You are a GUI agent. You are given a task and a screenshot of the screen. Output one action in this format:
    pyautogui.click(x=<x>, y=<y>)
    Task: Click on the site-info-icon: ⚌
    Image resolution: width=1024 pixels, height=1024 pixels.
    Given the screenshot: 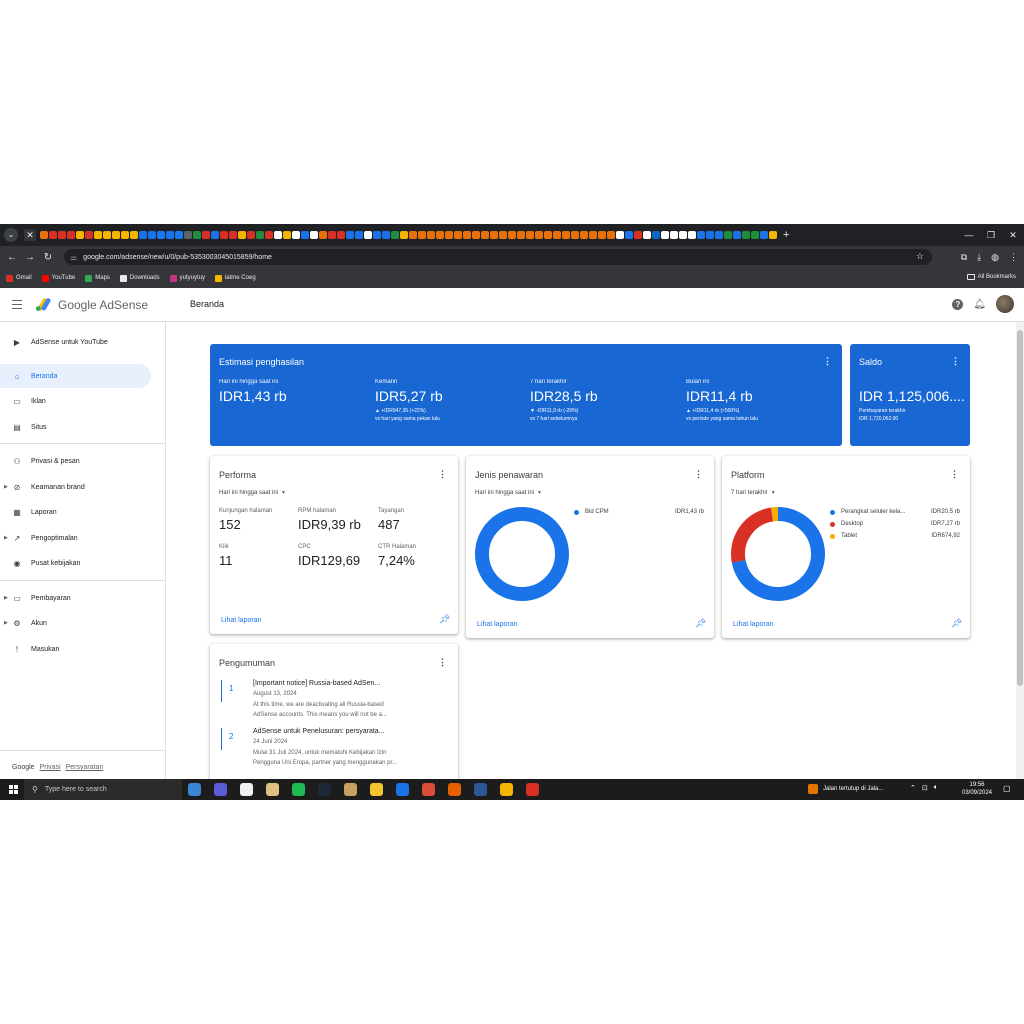 What is the action you would take?
    pyautogui.click(x=73, y=257)
    